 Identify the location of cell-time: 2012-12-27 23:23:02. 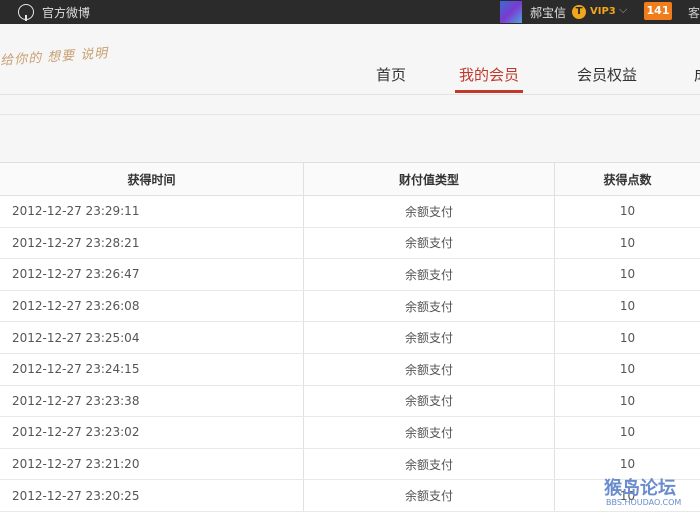
(152, 433).